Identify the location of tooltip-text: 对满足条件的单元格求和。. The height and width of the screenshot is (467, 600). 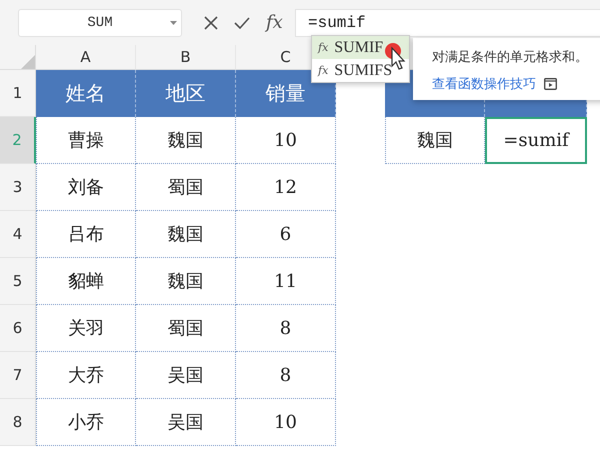
(510, 57).